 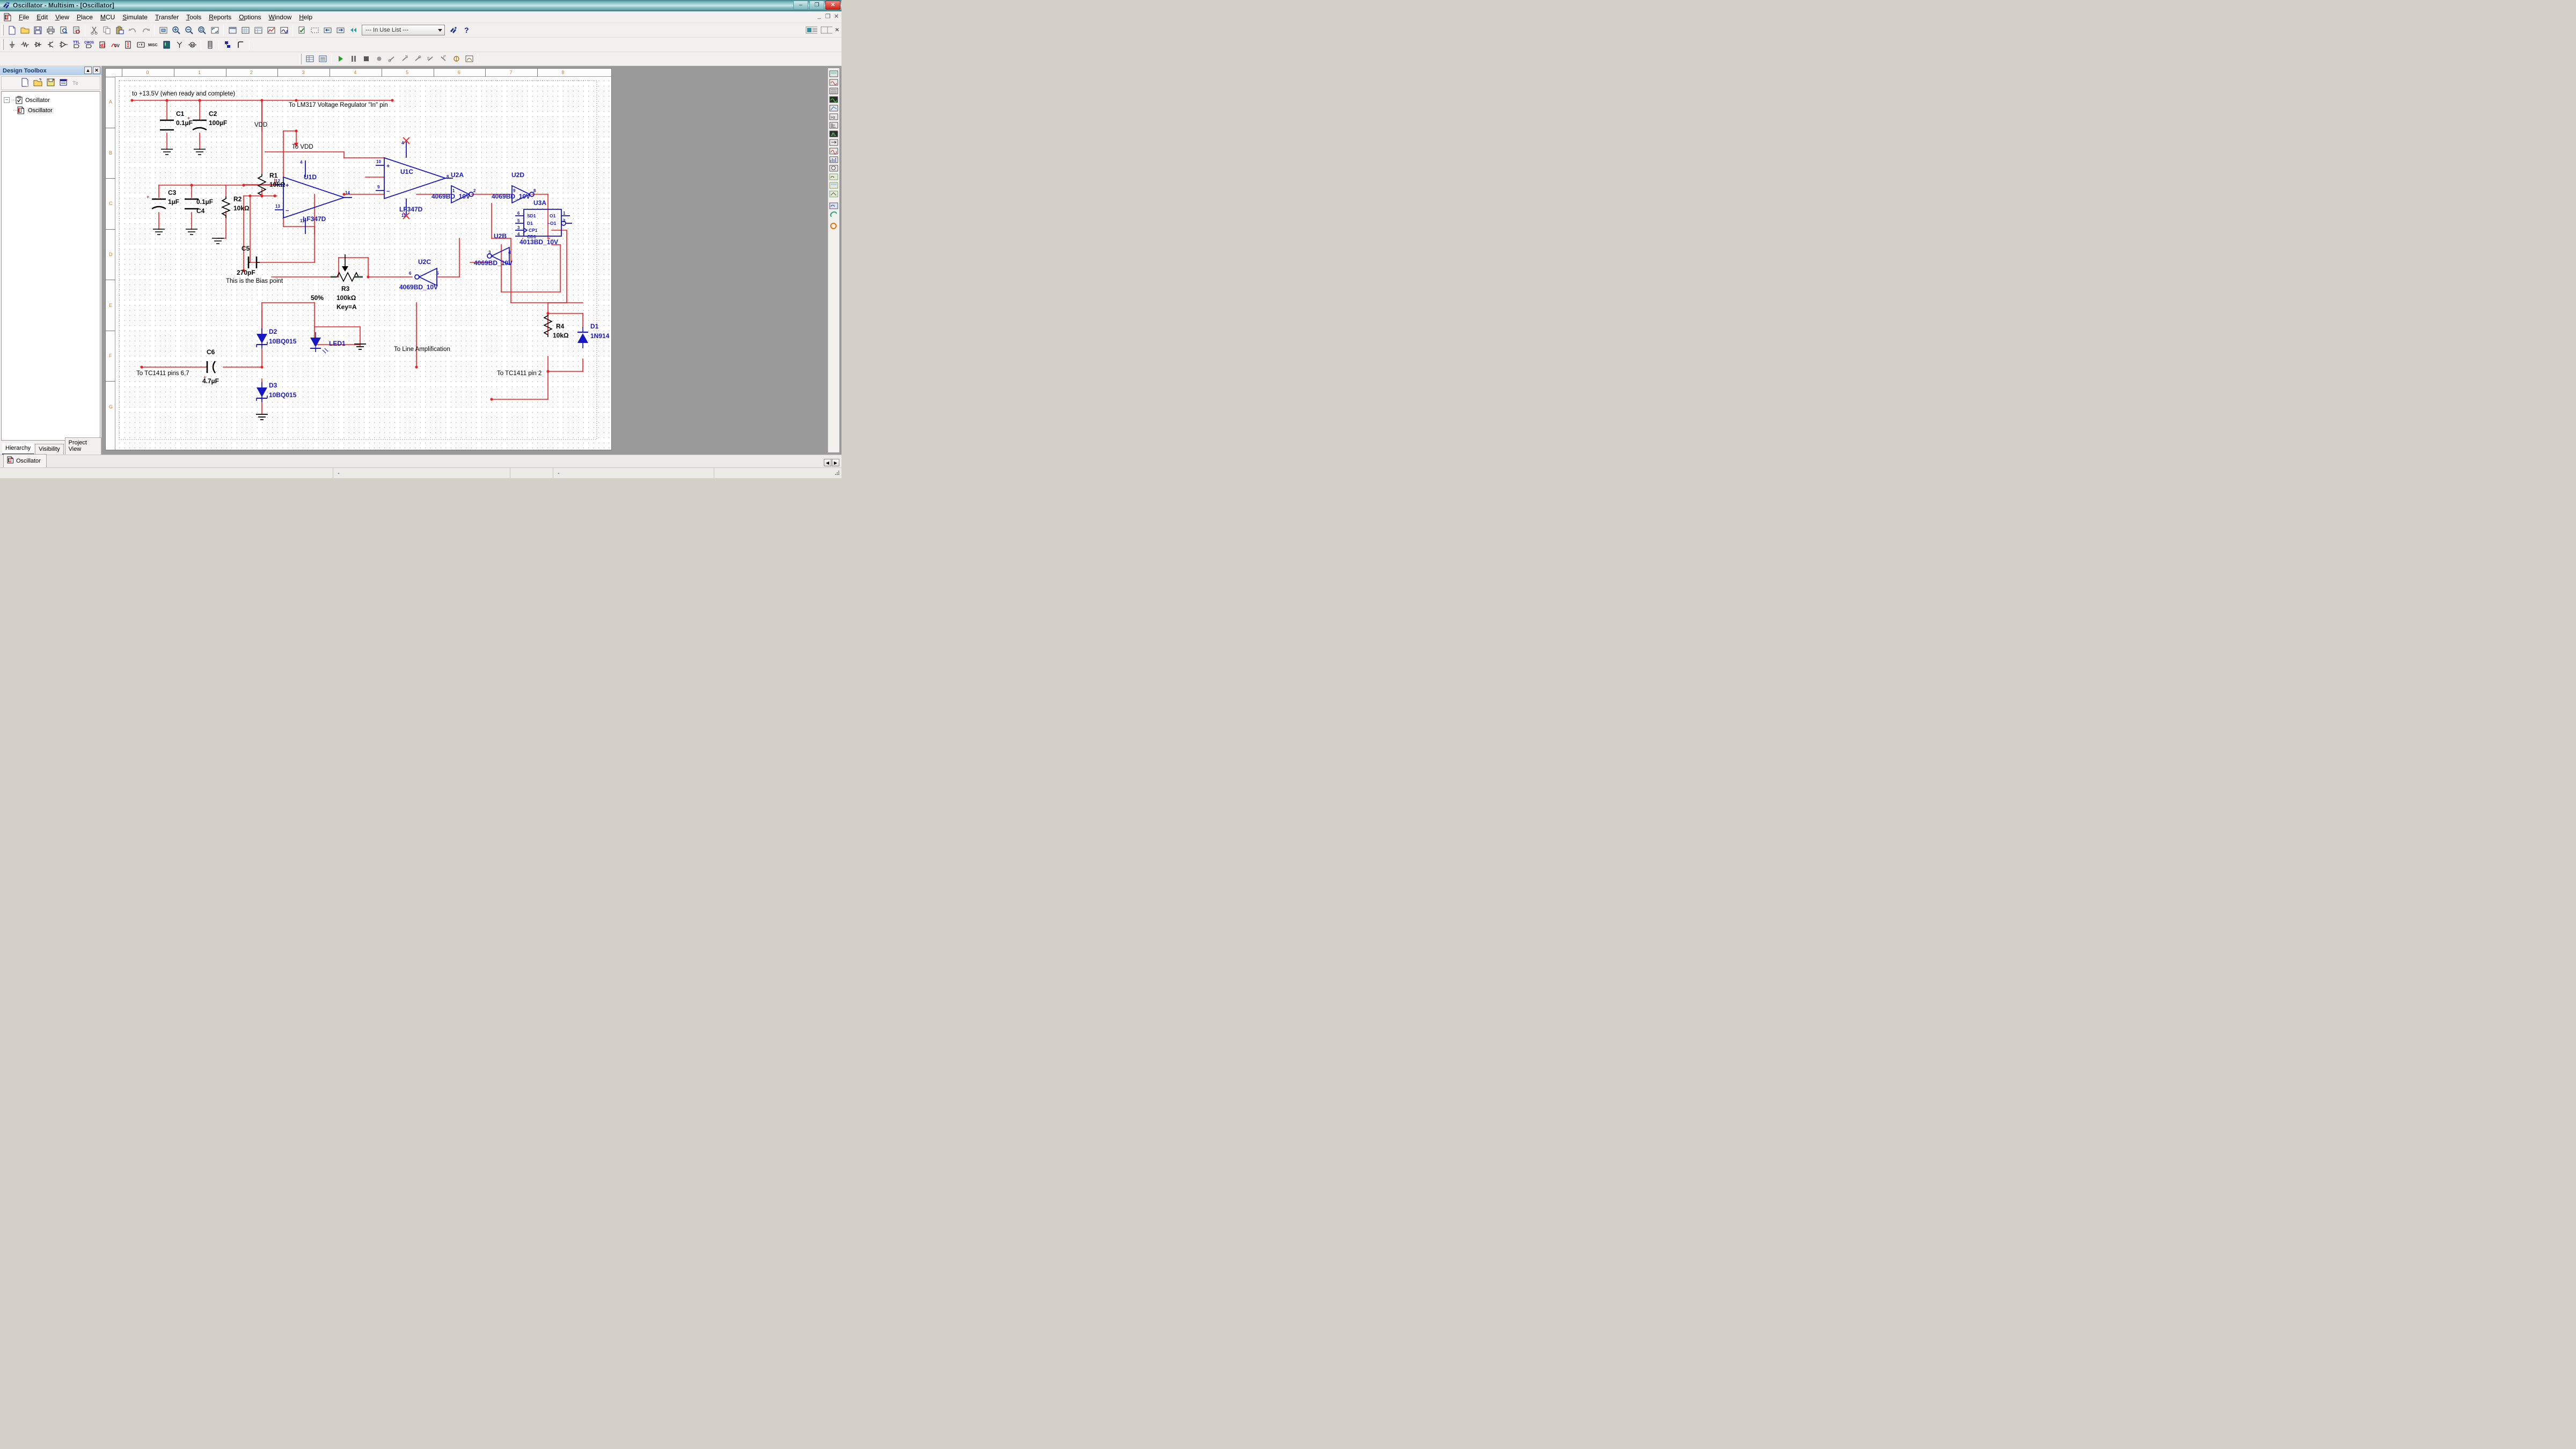 I want to click on tektronix-oscilloscope-icon, so click(x=833, y=205).